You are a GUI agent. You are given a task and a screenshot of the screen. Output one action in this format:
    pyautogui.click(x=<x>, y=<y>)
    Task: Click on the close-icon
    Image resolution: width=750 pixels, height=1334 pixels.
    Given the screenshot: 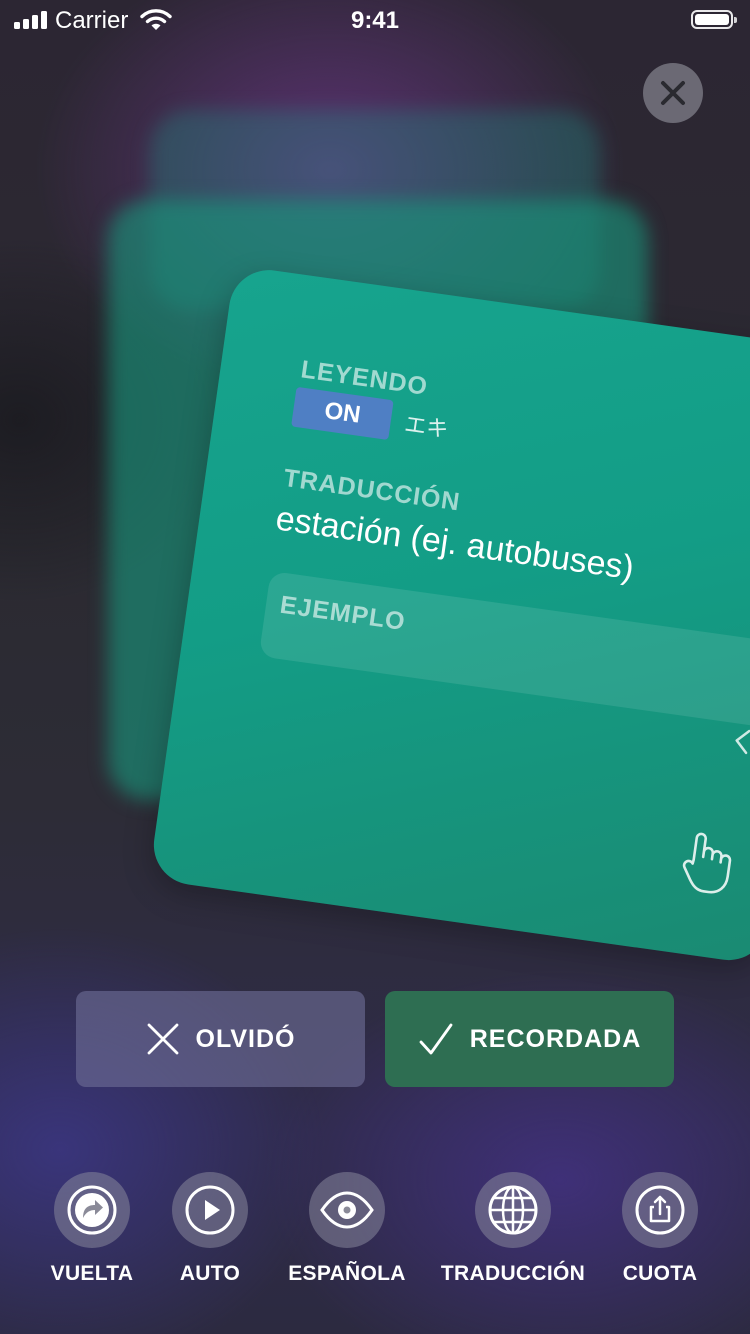 What is the action you would take?
    pyautogui.click(x=673, y=93)
    